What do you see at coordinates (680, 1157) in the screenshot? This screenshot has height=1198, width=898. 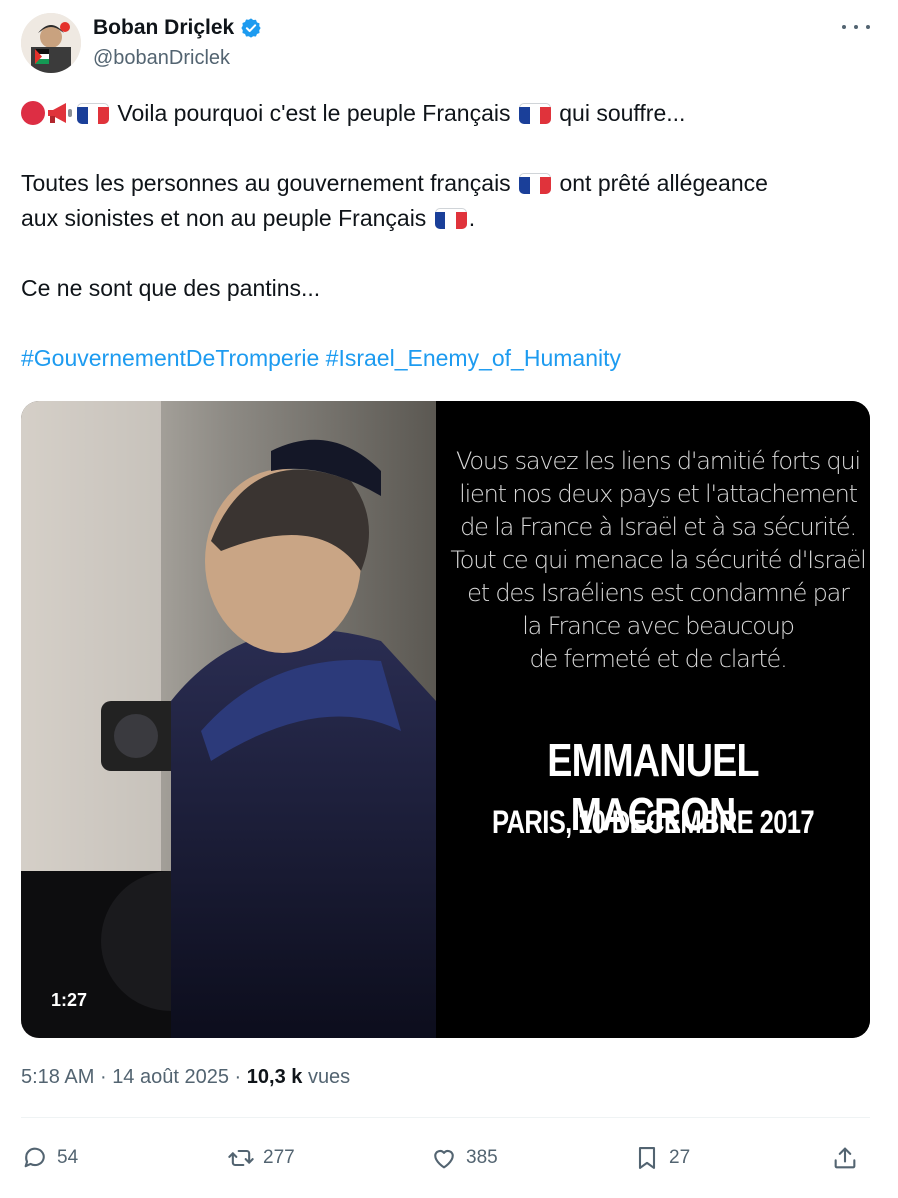 I see `bookmark-count: 27` at bounding box center [680, 1157].